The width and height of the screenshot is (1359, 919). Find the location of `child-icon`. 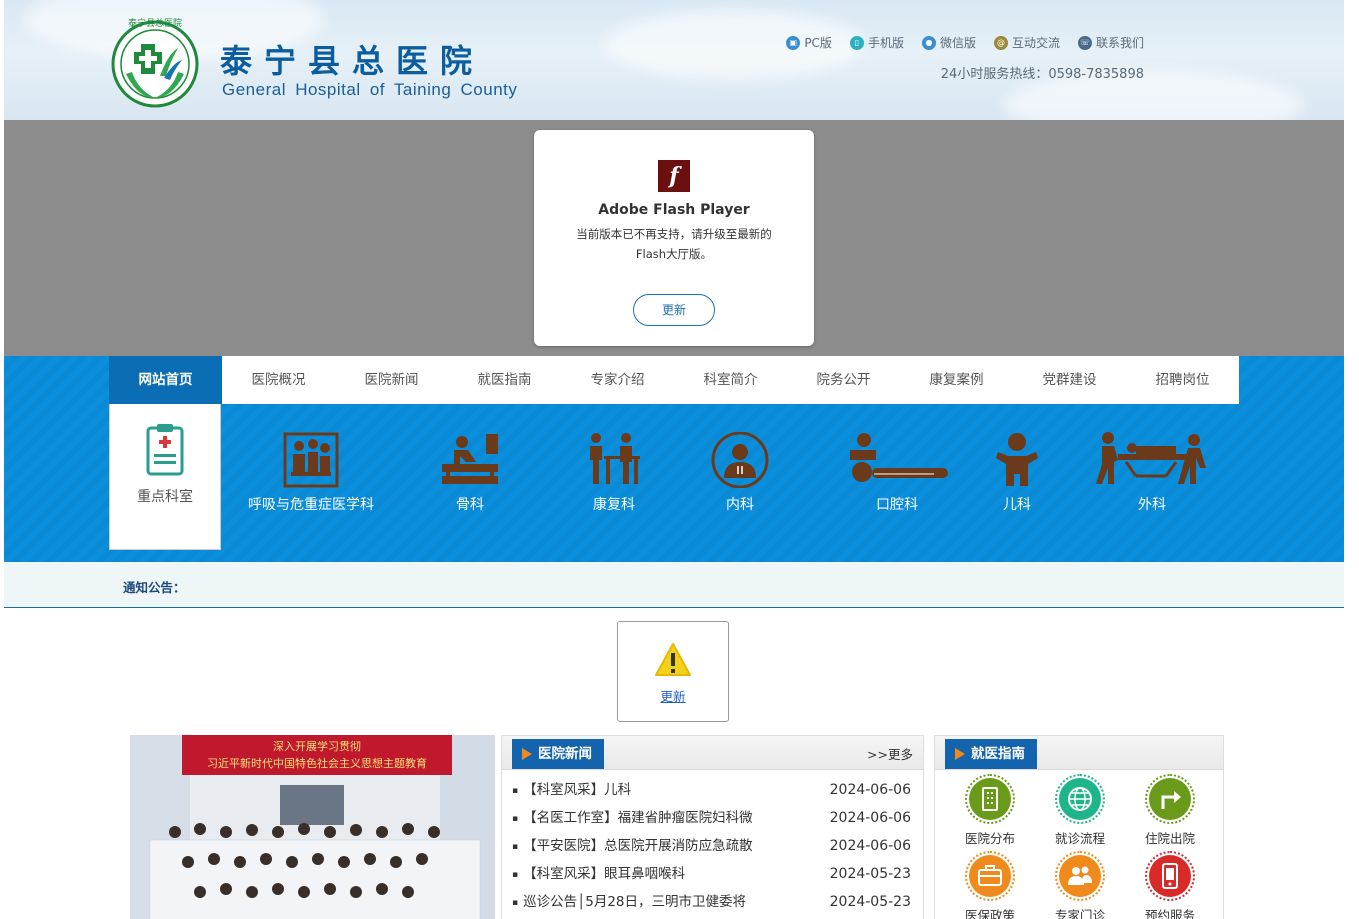

child-icon is located at coordinates (1017, 459).